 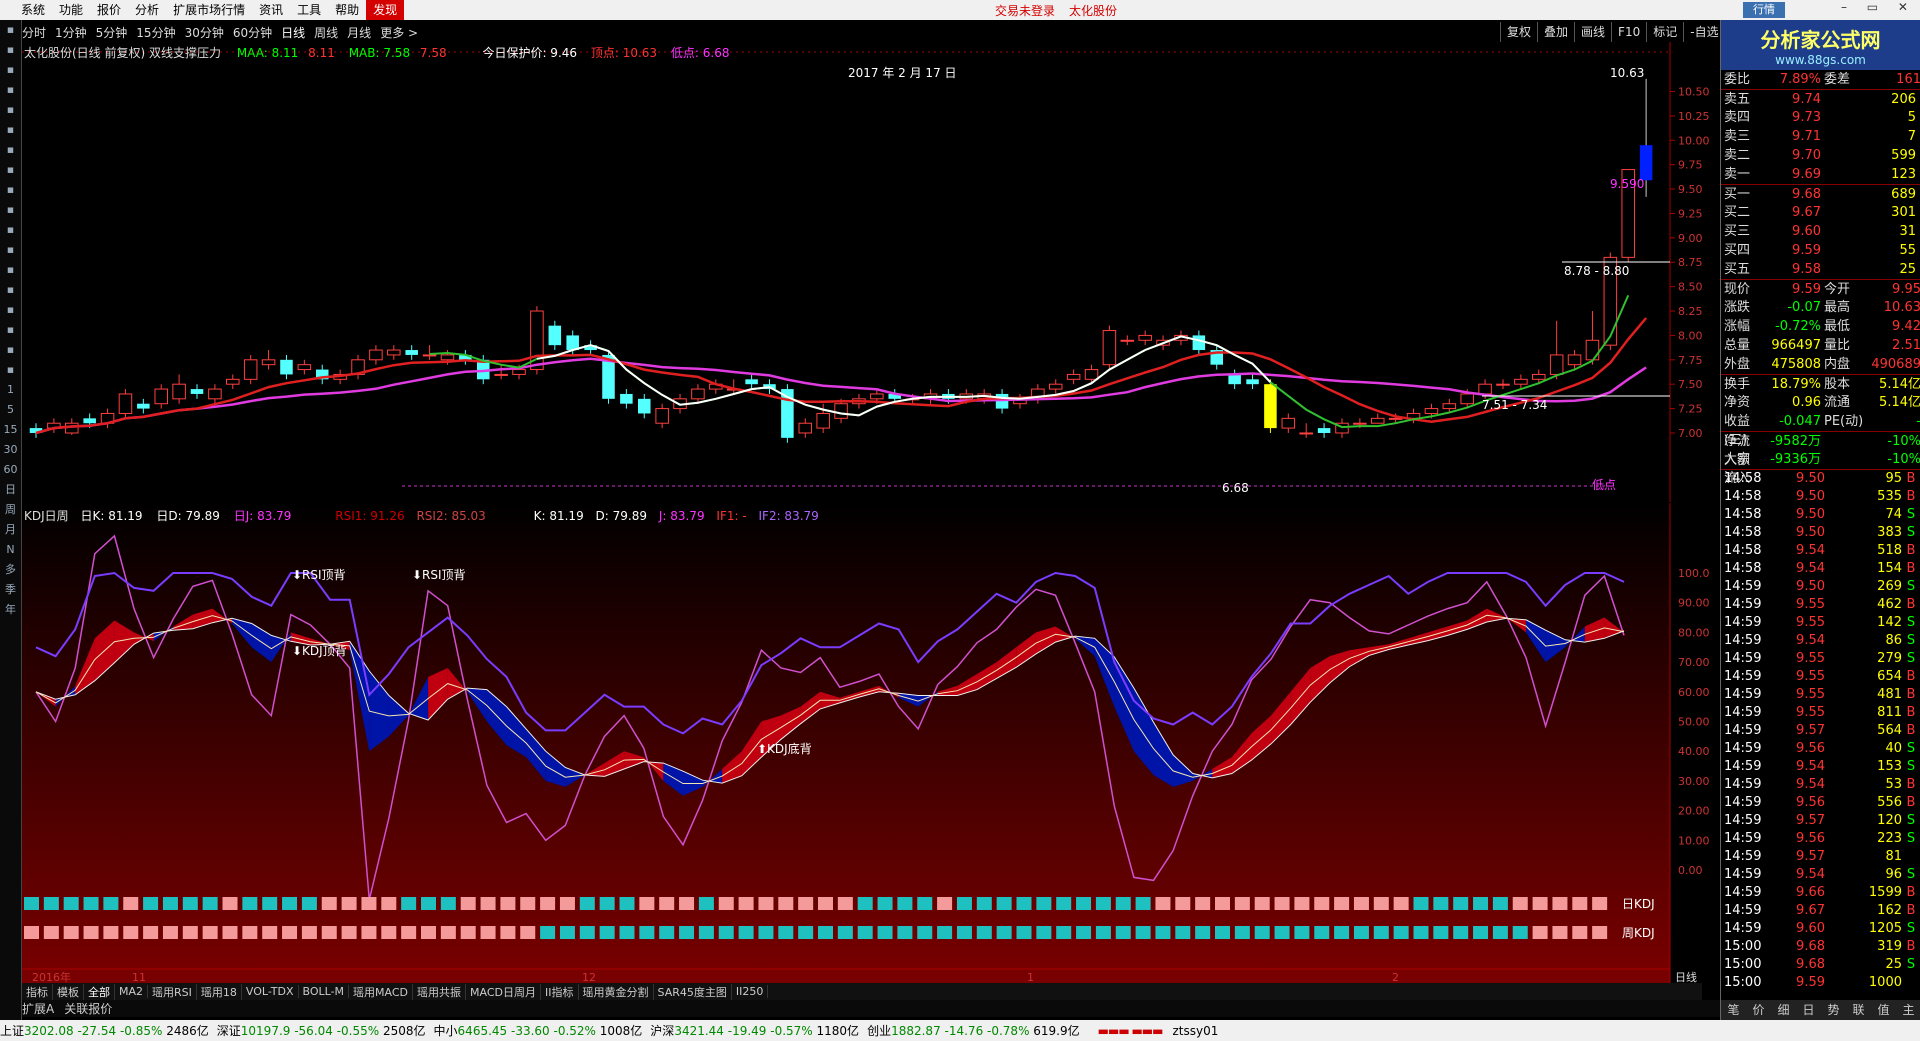 I want to click on period-shortcut: 多, so click(x=10, y=570).